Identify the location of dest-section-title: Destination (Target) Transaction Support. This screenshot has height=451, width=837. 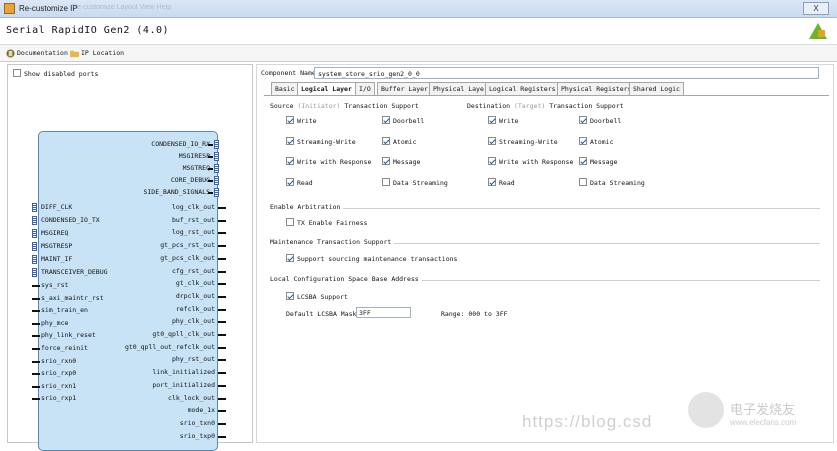
(545, 106).